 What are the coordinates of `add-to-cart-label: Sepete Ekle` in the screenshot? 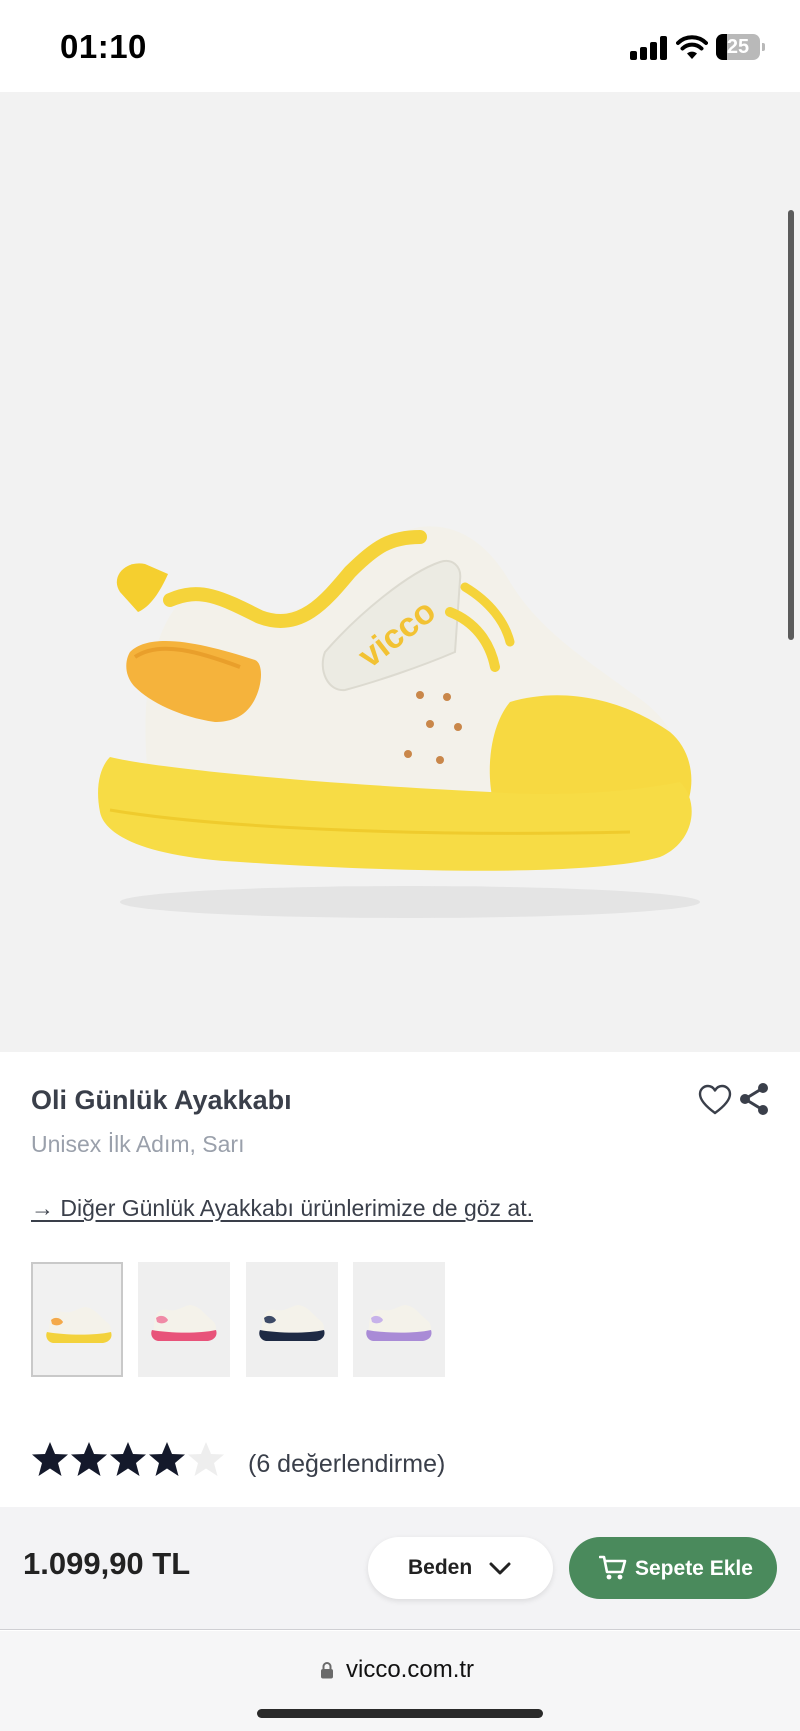 It's located at (694, 1568).